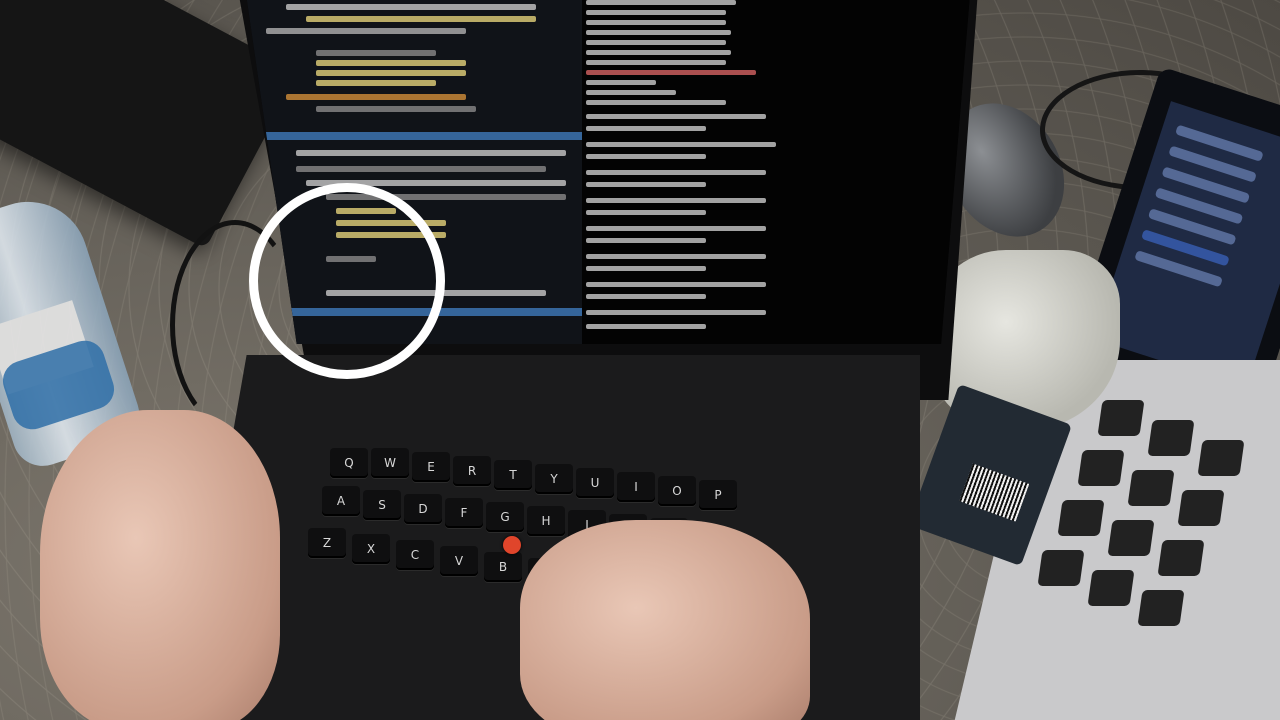 This screenshot has width=1280, height=720. I want to click on key-w: W, so click(390, 463).